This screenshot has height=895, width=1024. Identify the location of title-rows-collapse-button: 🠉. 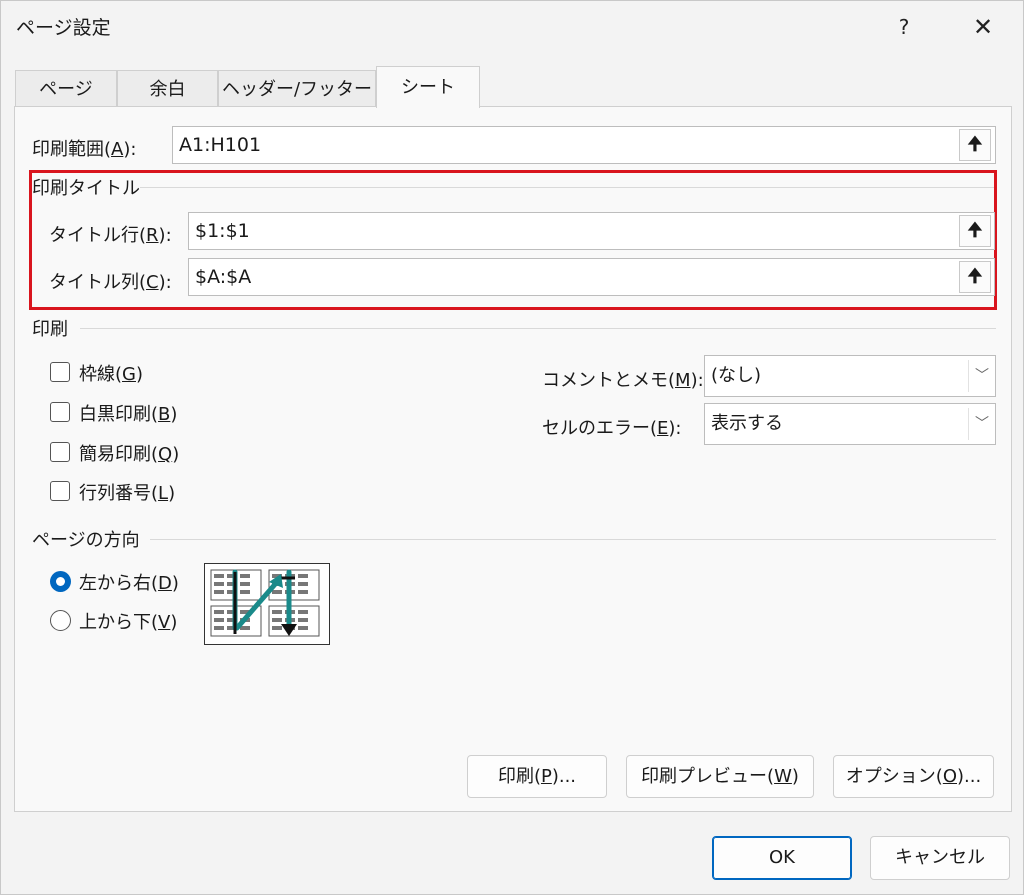
(975, 231).